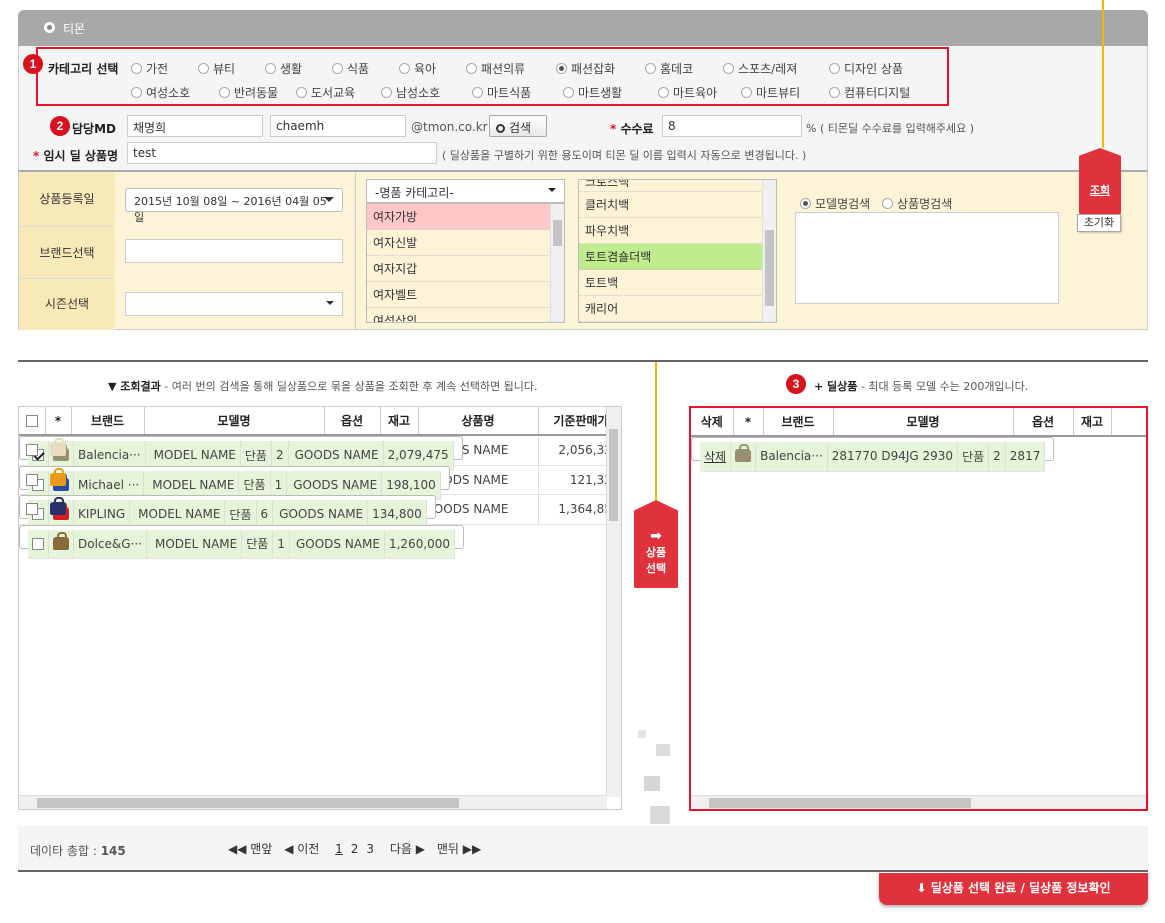 This screenshot has width=1165, height=923. I want to click on column-header: 브랜드, so click(798, 422).